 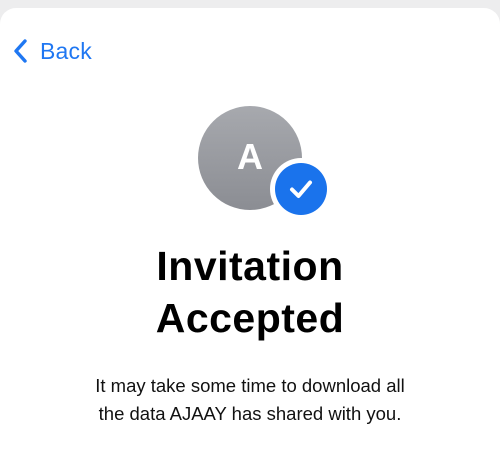 I want to click on avatar-group: A, so click(x=266, y=163).